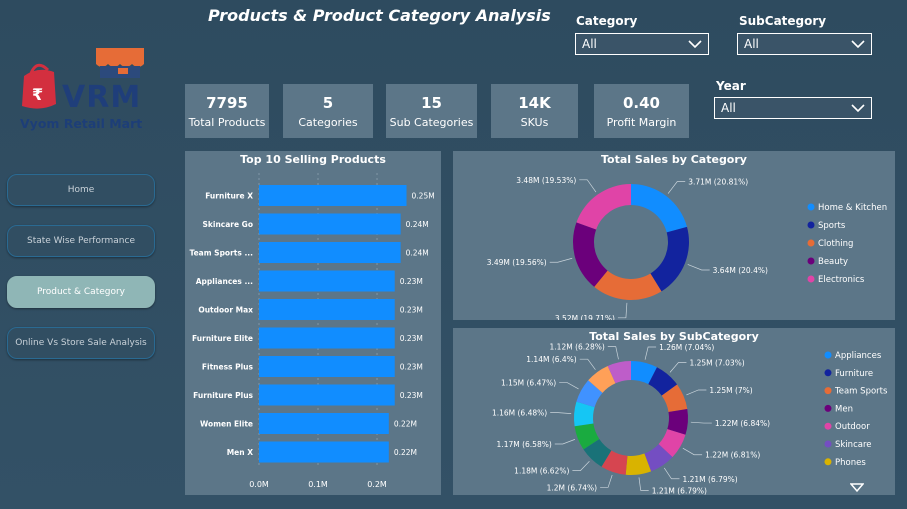 The image size is (907, 509). Describe the element at coordinates (641, 102) in the screenshot. I see `kpi-value: 0.40` at that location.